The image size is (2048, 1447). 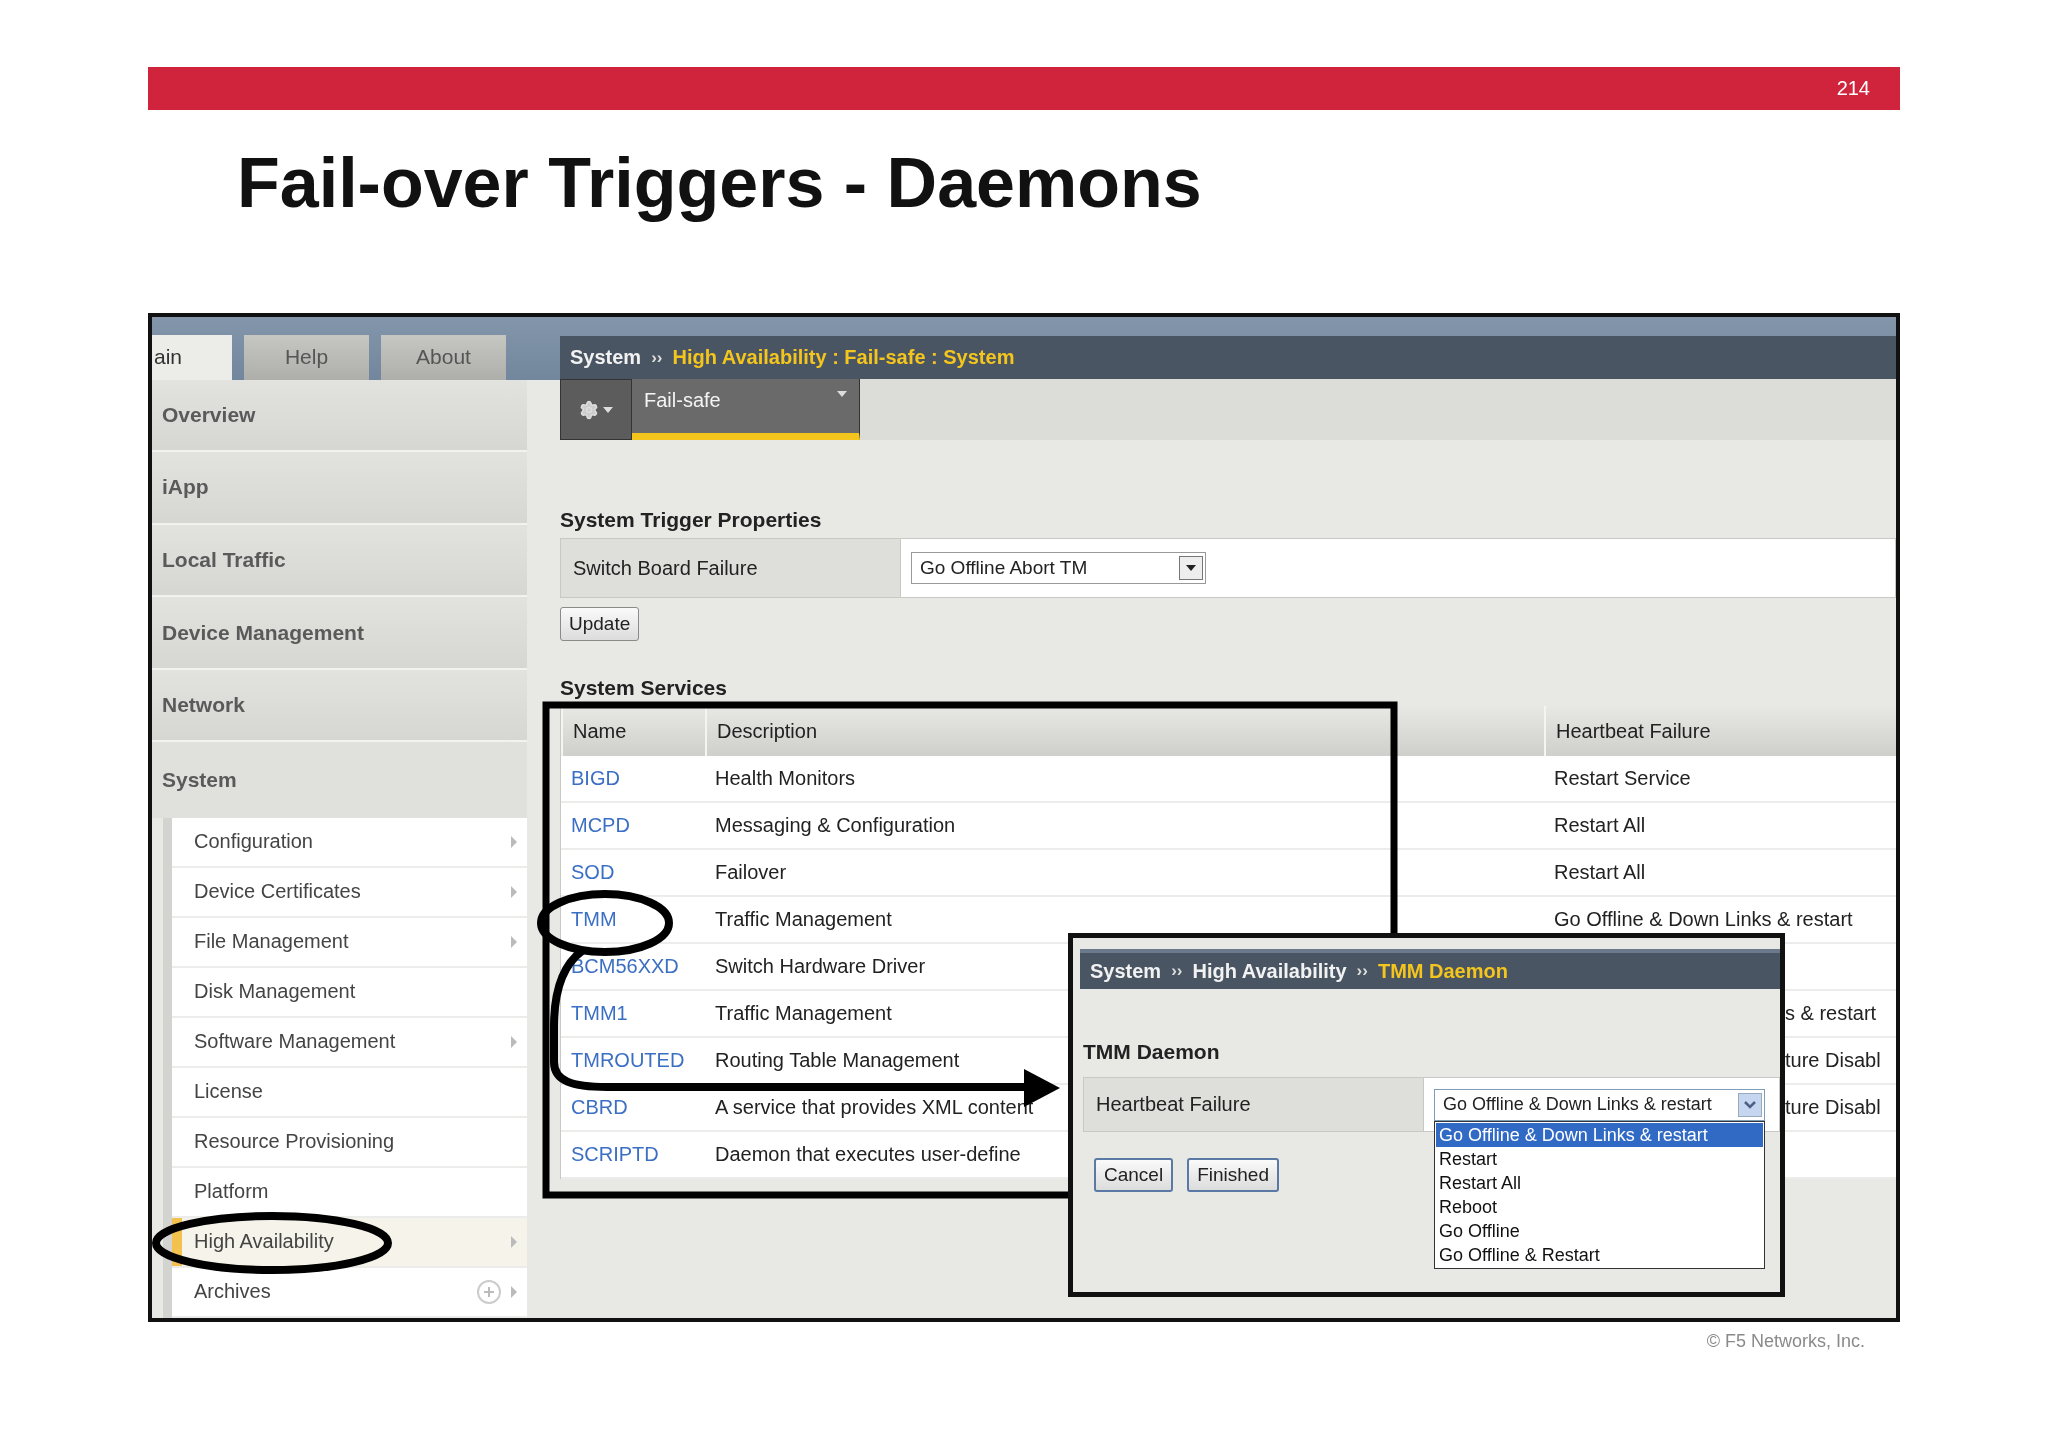 I want to click on submenu-label: Resource Provisioning, so click(x=295, y=1142).